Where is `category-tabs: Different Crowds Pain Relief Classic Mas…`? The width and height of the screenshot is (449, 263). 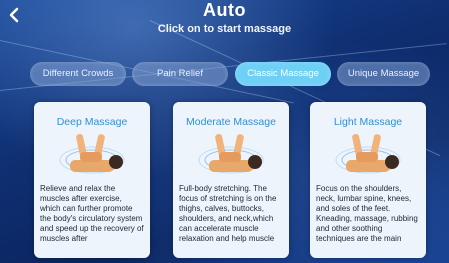
category-tabs: Different Crowds Pain Relief Classic Mas… is located at coordinates (230, 74).